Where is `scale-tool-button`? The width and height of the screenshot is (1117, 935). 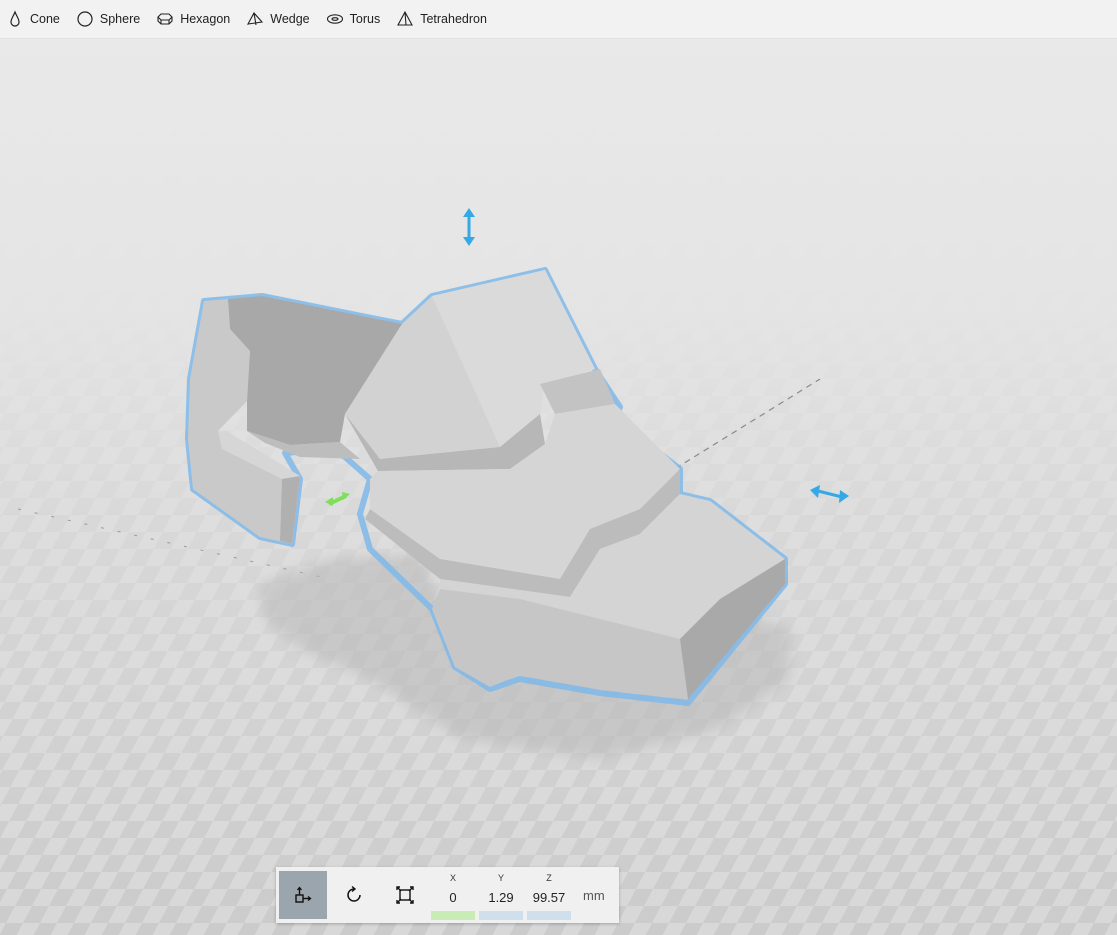
scale-tool-button is located at coordinates (405, 895).